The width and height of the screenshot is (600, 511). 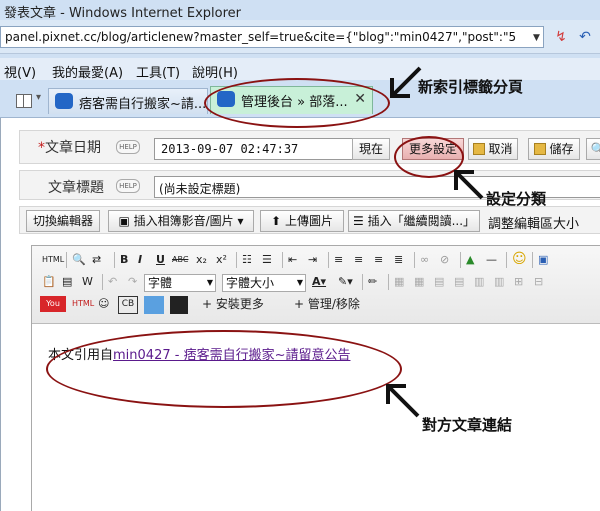 What do you see at coordinates (38, 97) in the screenshot?
I see `tab-list-icon: ▾` at bounding box center [38, 97].